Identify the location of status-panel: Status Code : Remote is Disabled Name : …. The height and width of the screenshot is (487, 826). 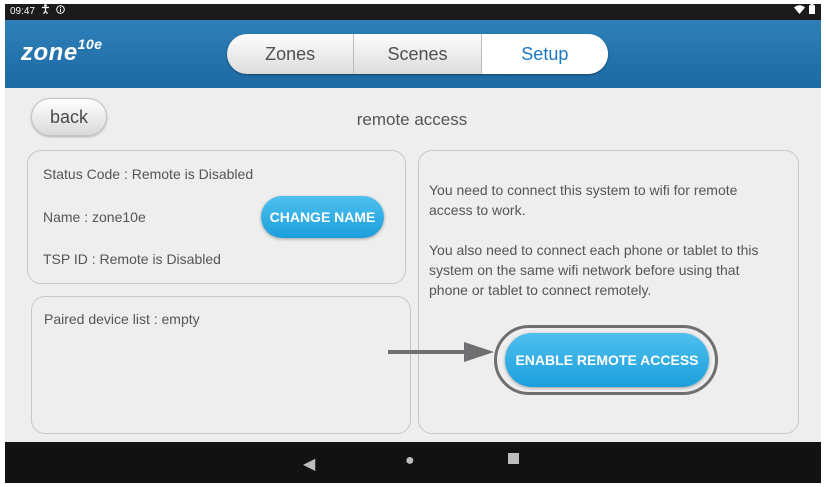
(216, 217).